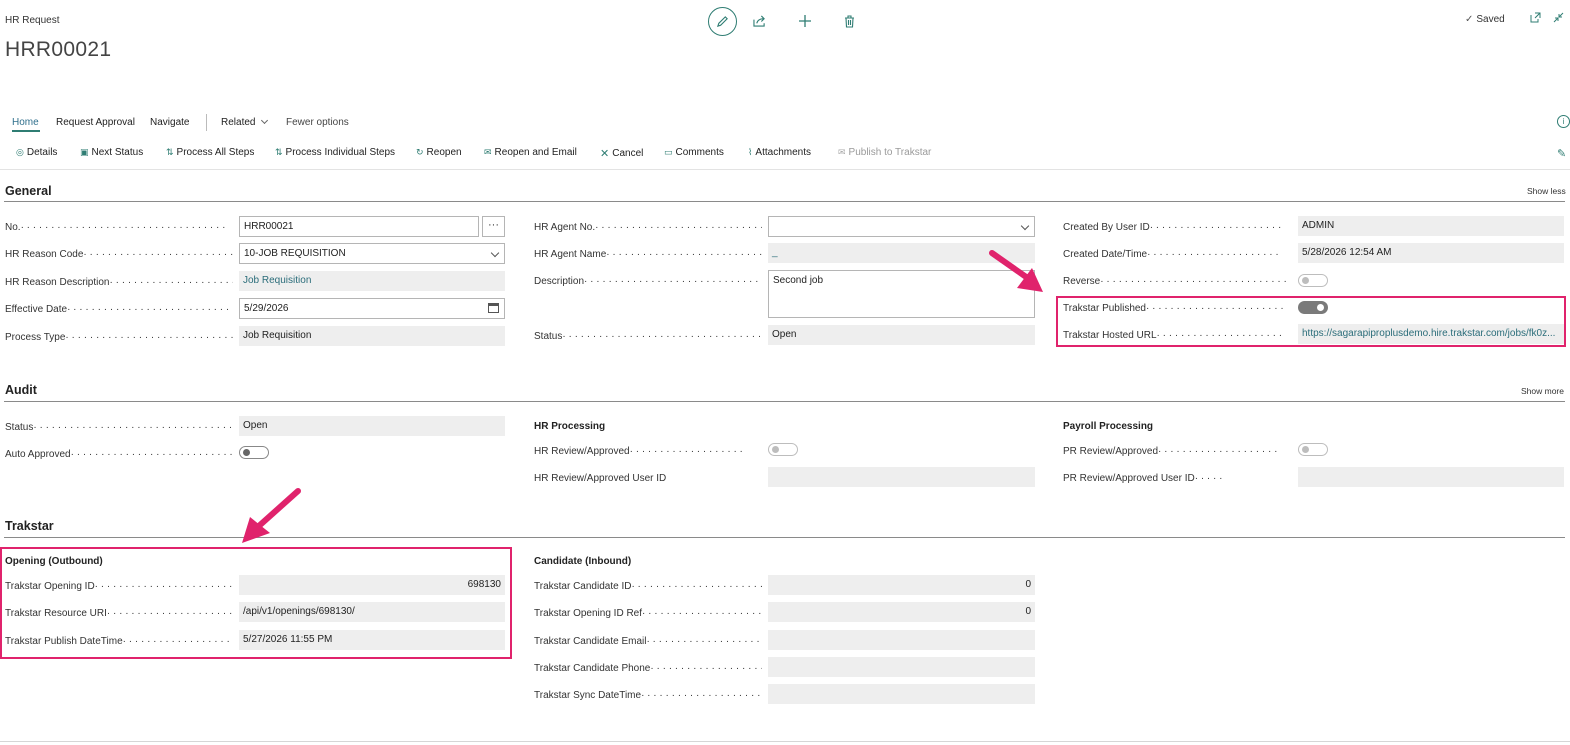 The height and width of the screenshot is (745, 1570). What do you see at coordinates (750, 152) in the screenshot?
I see `paperclip-icon: ⌇` at bounding box center [750, 152].